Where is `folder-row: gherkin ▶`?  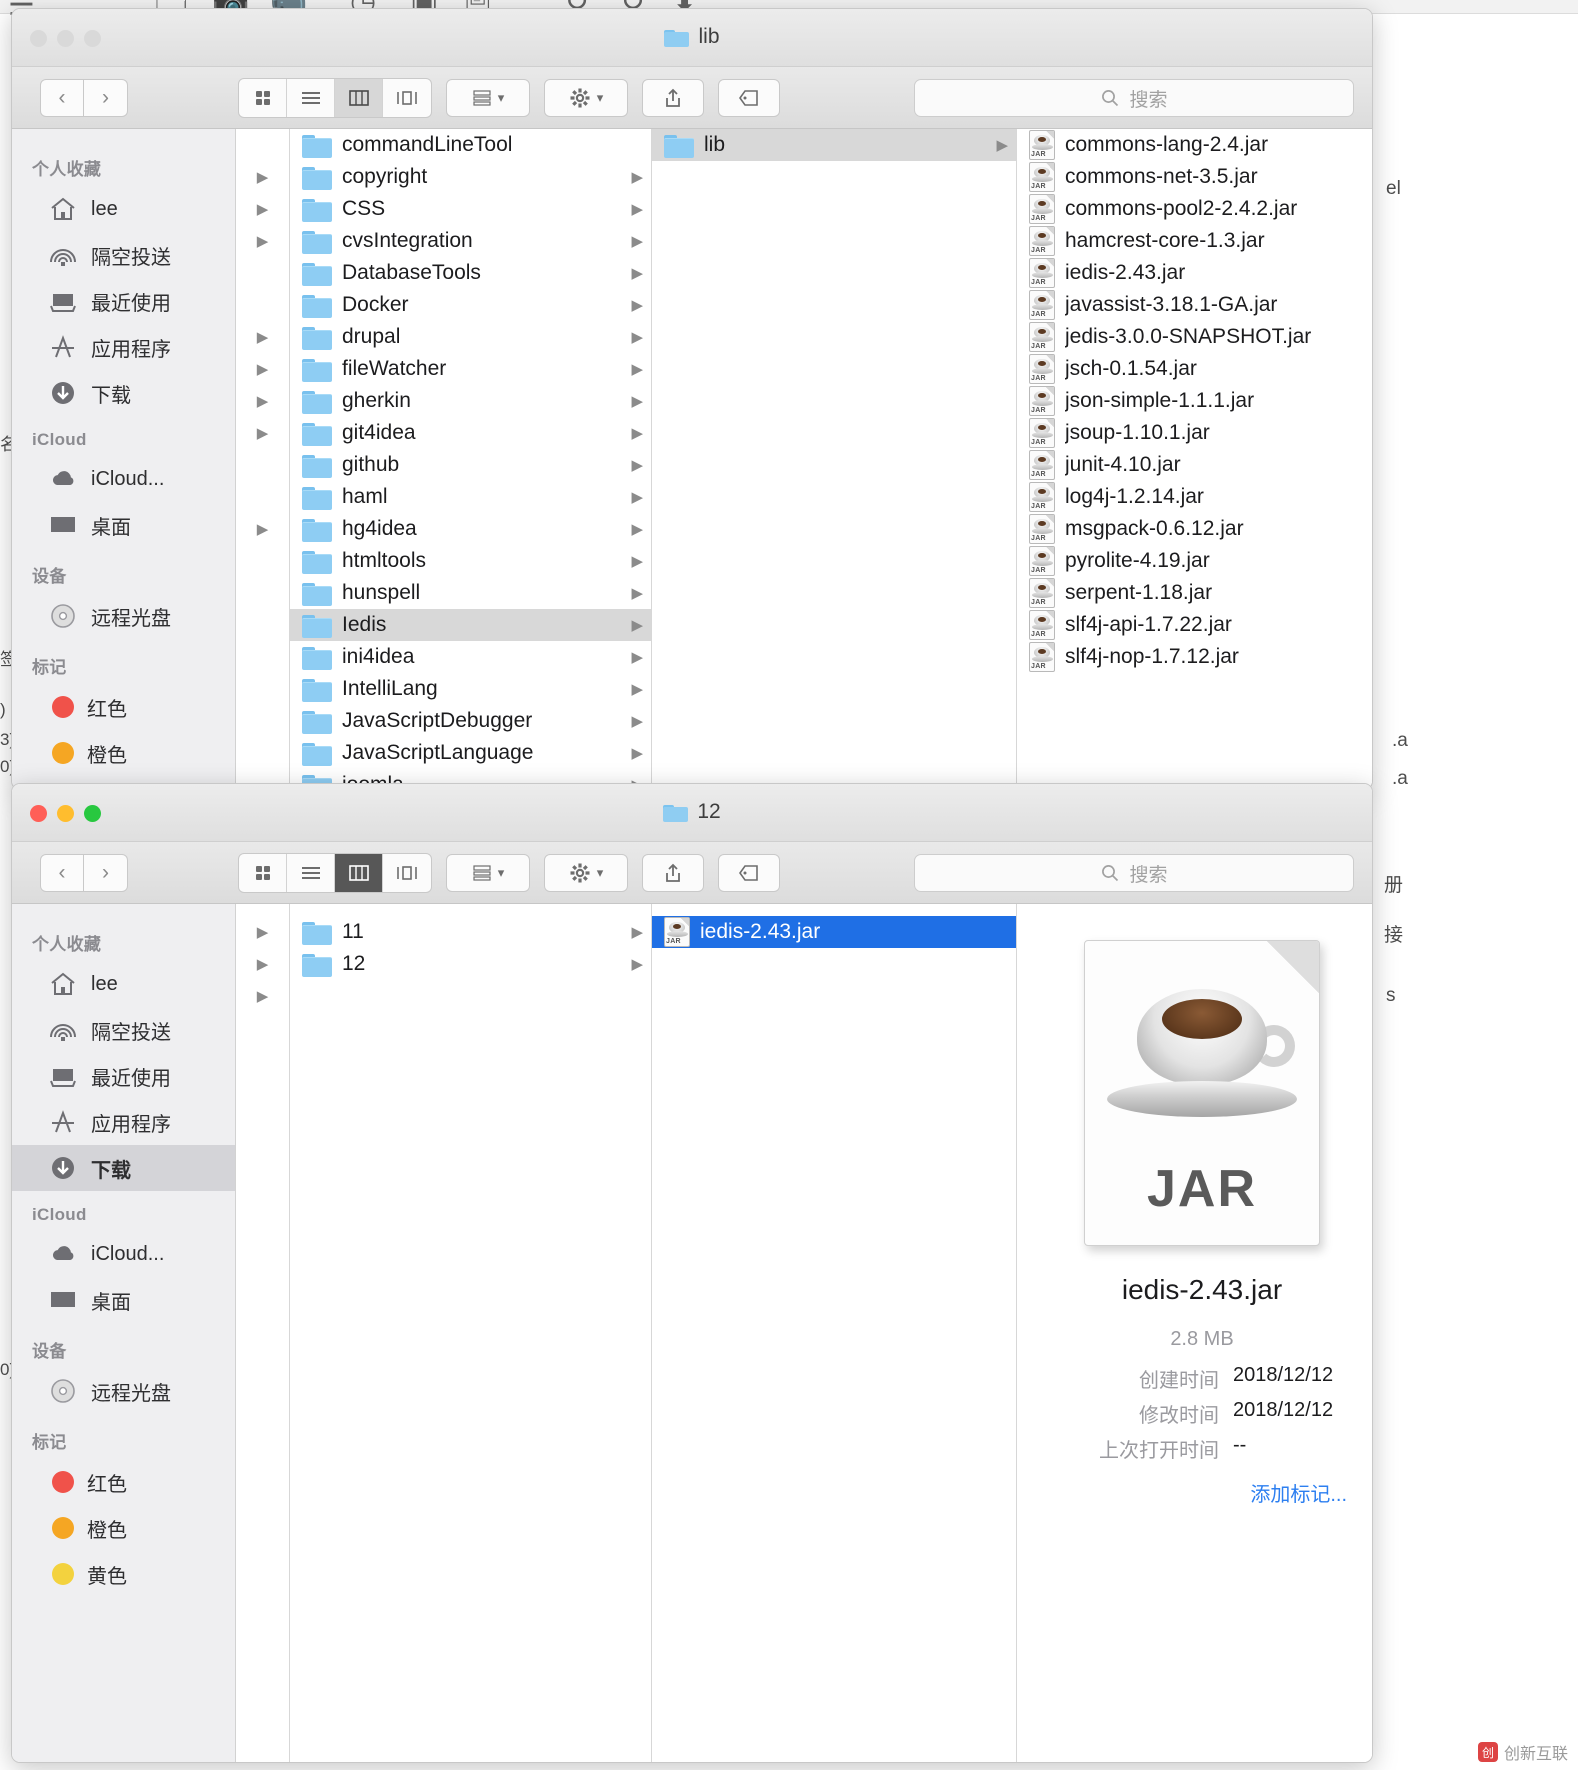 folder-row: gherkin ▶ is located at coordinates (470, 401).